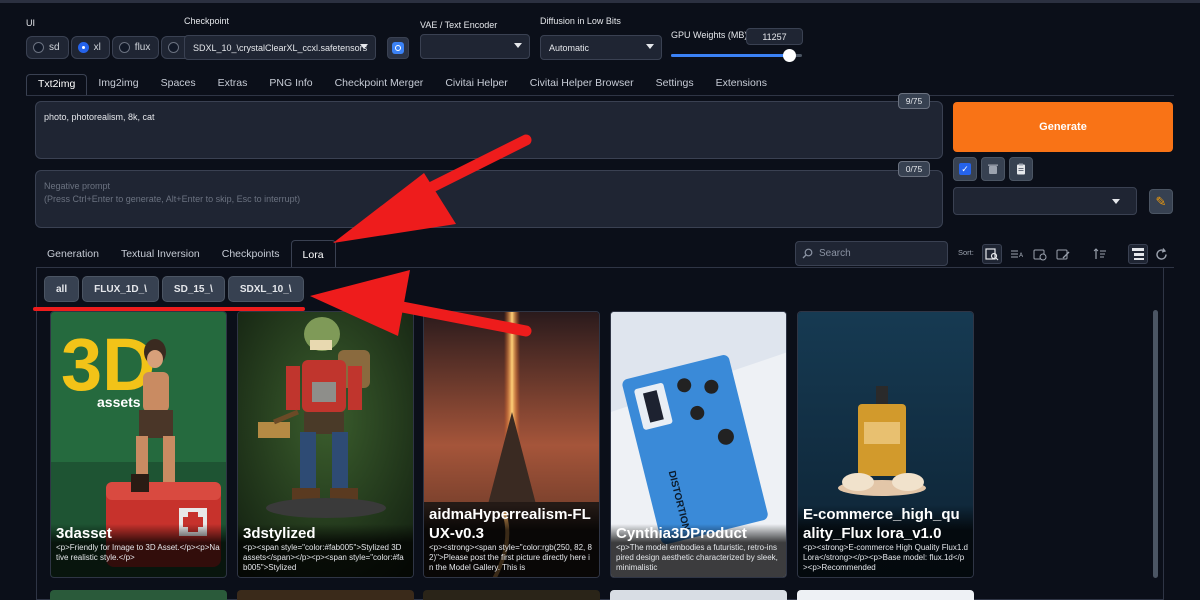  What do you see at coordinates (774, 36) in the screenshot?
I see `gpu-weights-input: 11257` at bounding box center [774, 36].